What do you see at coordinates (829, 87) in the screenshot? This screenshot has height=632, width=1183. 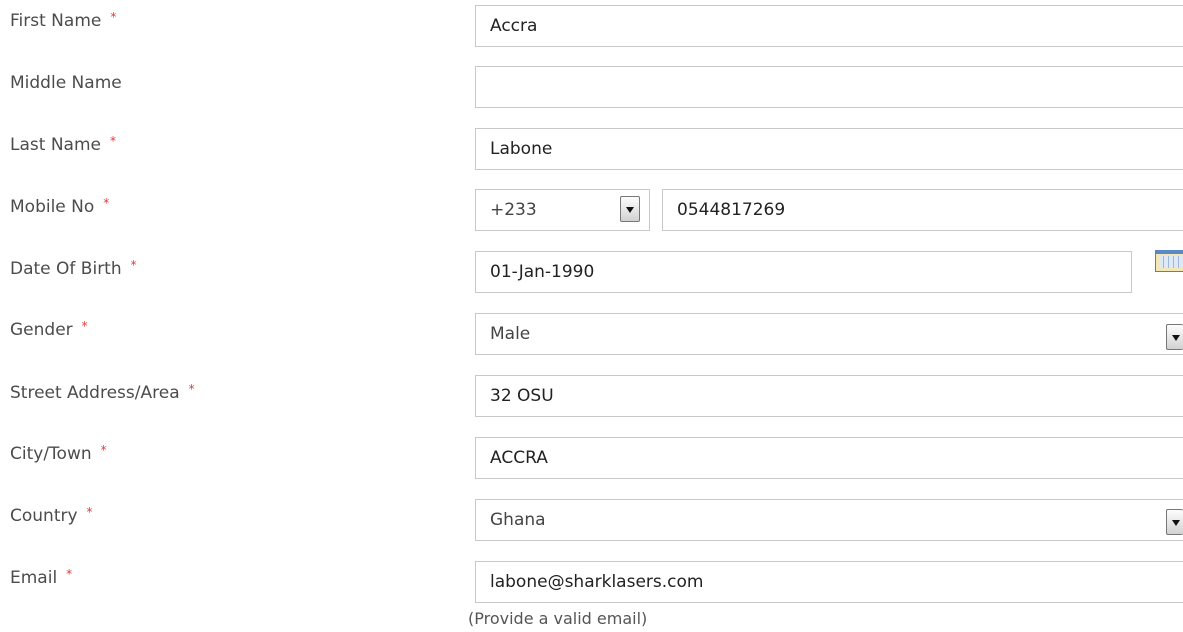 I see `middle-name-input` at bounding box center [829, 87].